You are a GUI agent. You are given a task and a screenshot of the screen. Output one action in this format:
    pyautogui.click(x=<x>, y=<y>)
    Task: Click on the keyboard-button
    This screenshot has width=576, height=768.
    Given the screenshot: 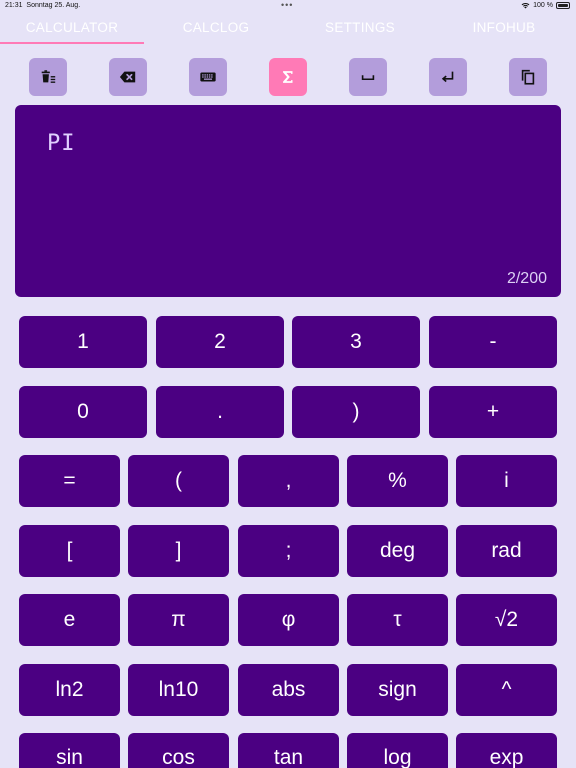 What is the action you would take?
    pyautogui.click(x=208, y=77)
    